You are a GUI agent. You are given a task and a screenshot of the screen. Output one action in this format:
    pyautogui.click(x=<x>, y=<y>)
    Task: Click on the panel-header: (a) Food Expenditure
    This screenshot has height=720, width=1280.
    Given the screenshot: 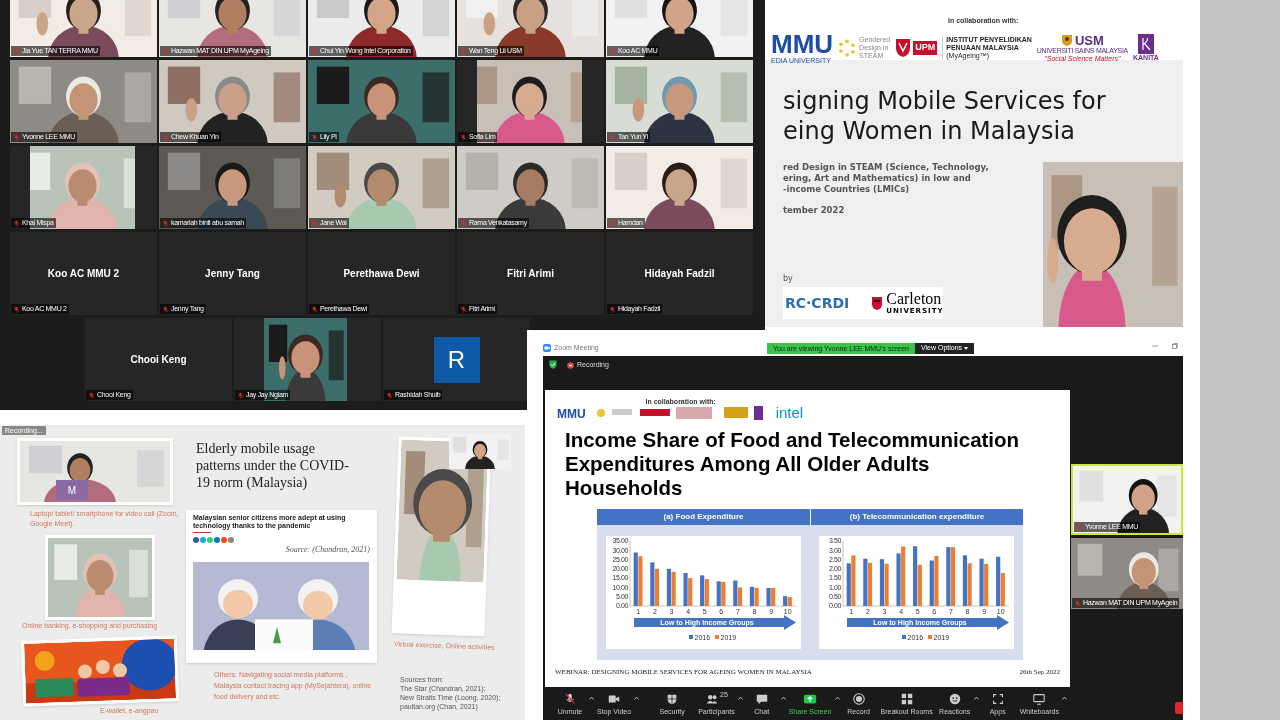 What is the action you would take?
    pyautogui.click(x=703, y=517)
    